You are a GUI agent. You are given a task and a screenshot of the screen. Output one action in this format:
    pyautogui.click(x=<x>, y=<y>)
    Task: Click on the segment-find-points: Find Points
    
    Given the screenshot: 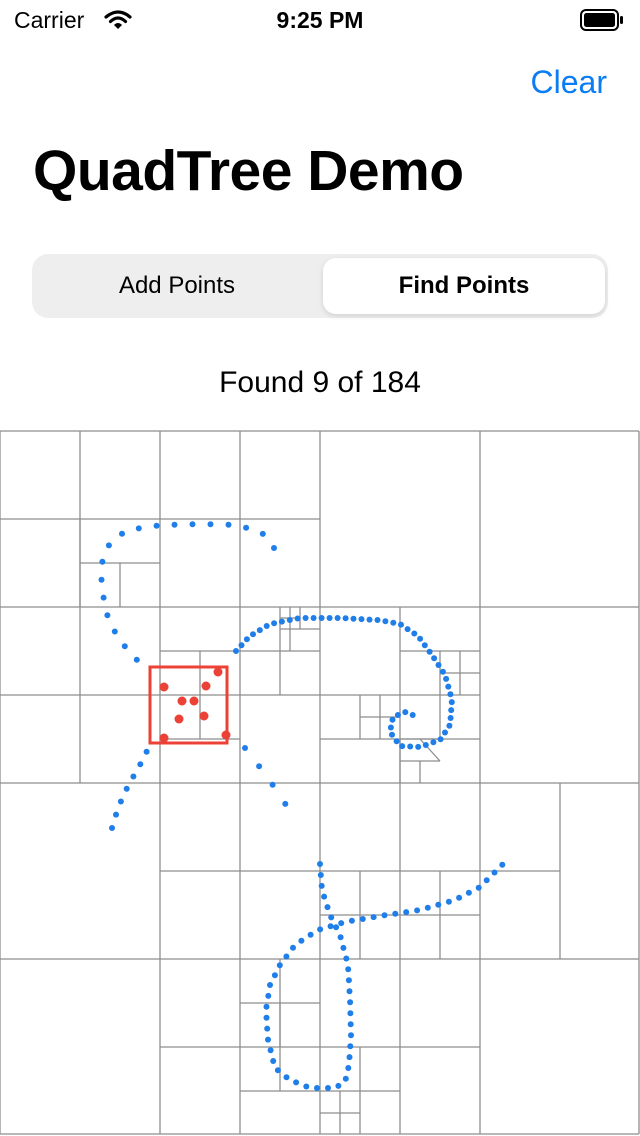 What is the action you would take?
    pyautogui.click(x=464, y=286)
    